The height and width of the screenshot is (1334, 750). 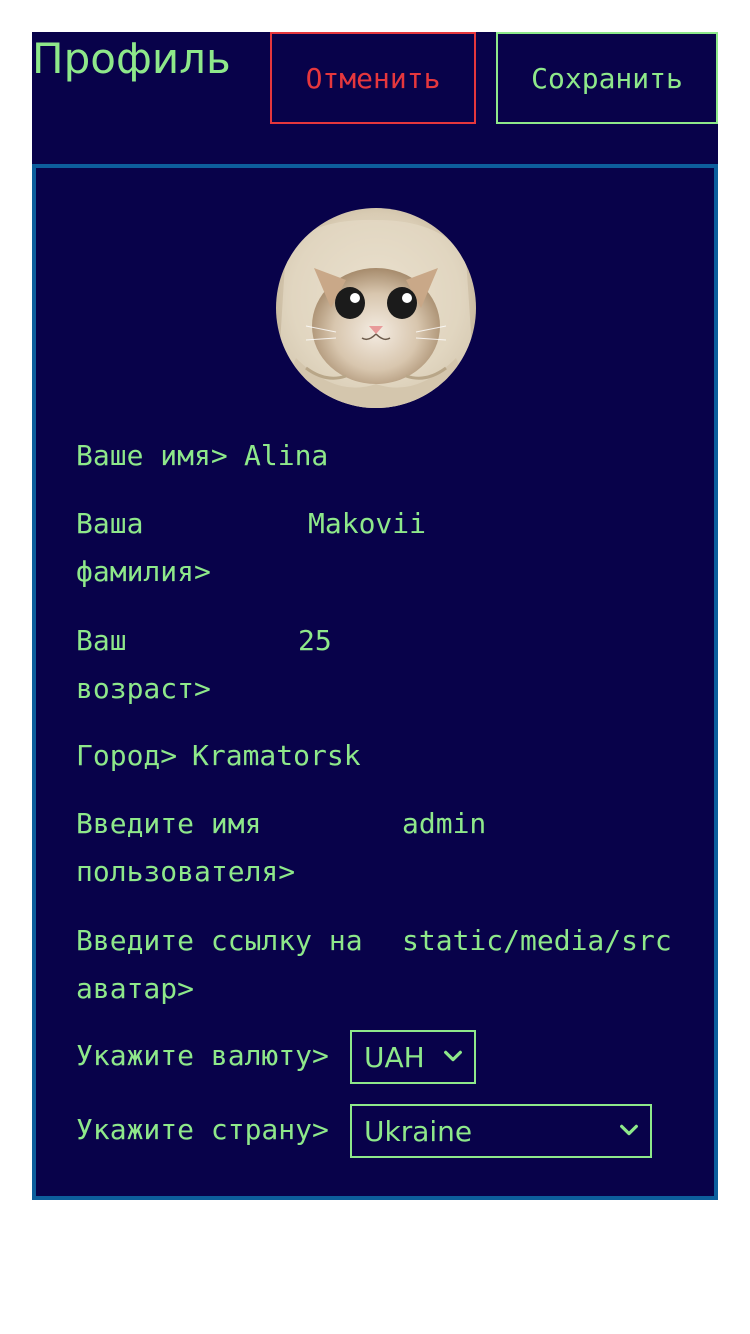 I want to click on age-label: Ваш возраст>, so click(x=143, y=664).